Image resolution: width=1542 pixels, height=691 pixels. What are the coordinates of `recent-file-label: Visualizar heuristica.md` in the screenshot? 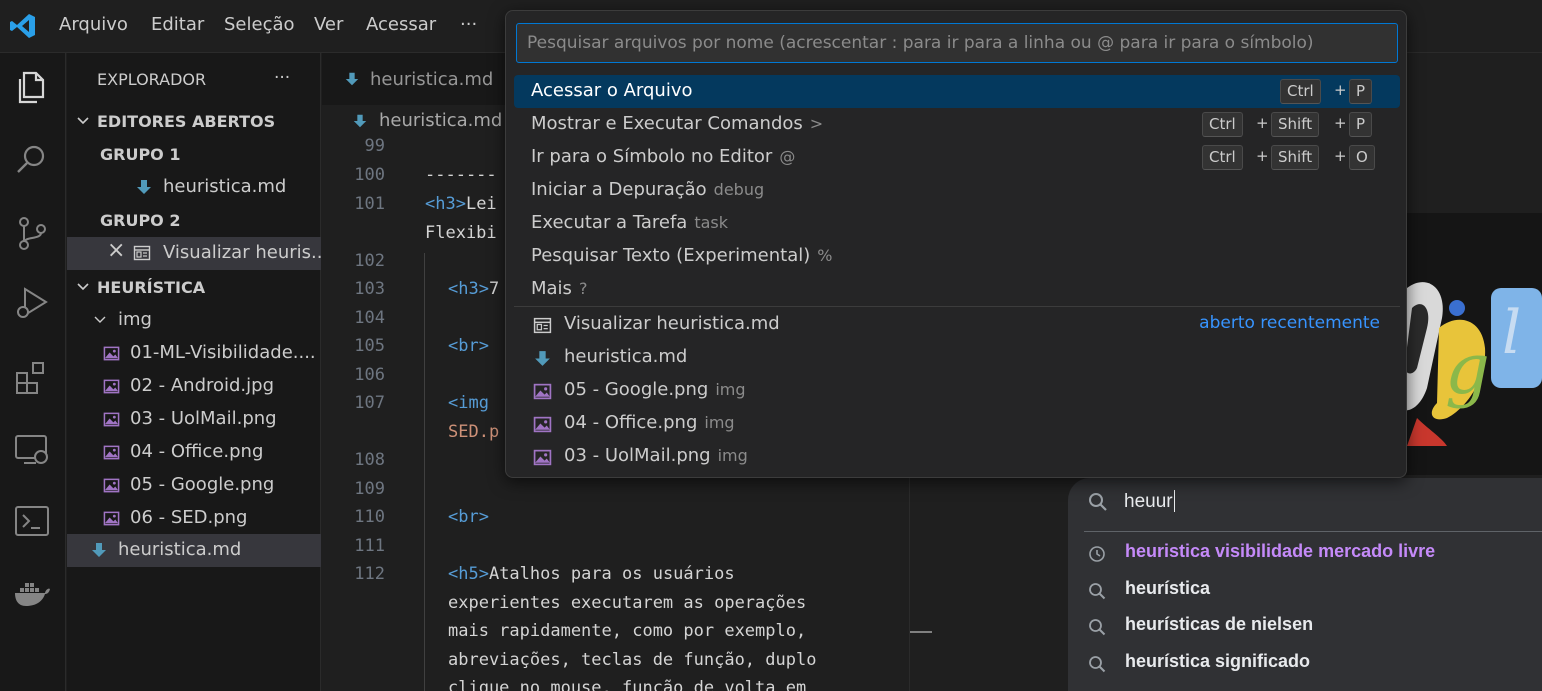 It's located at (675, 323).